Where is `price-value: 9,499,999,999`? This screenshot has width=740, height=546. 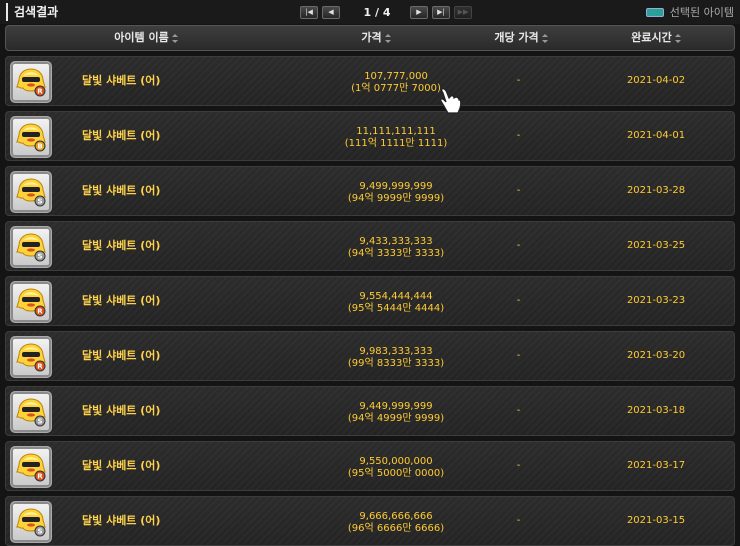
price-value: 9,499,999,999 is located at coordinates (396, 186).